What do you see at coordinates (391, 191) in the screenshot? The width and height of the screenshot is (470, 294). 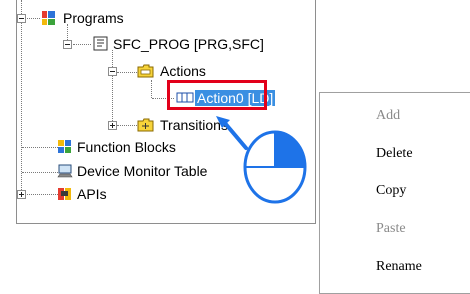 I see `menu-item-copy: Copy` at bounding box center [391, 191].